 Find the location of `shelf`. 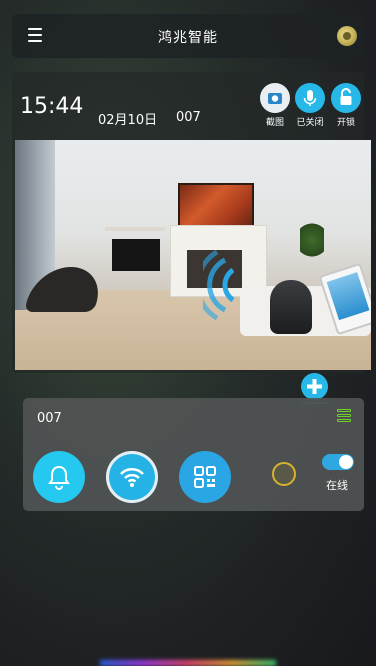

shelf is located at coordinates (135, 229).